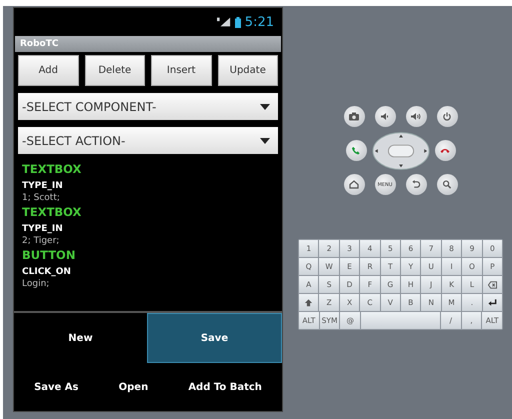  I want to click on action-name: CLICK_ON, so click(47, 272).